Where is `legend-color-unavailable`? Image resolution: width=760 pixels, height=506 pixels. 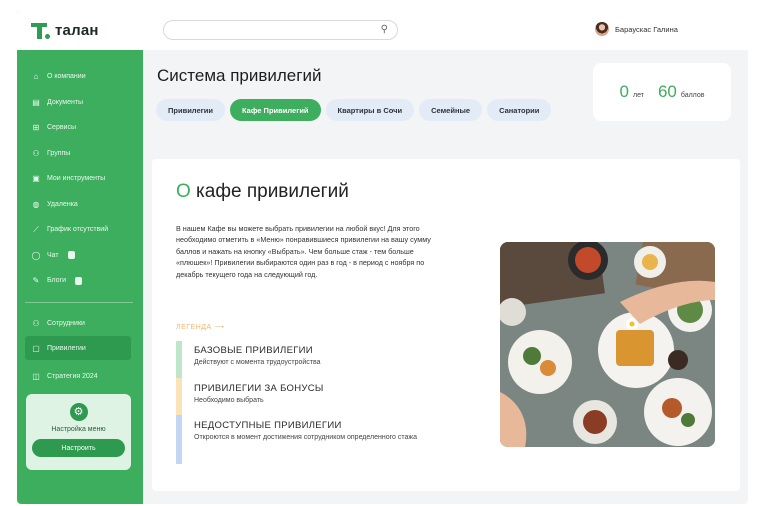
legend-color-unavailable is located at coordinates (179, 439).